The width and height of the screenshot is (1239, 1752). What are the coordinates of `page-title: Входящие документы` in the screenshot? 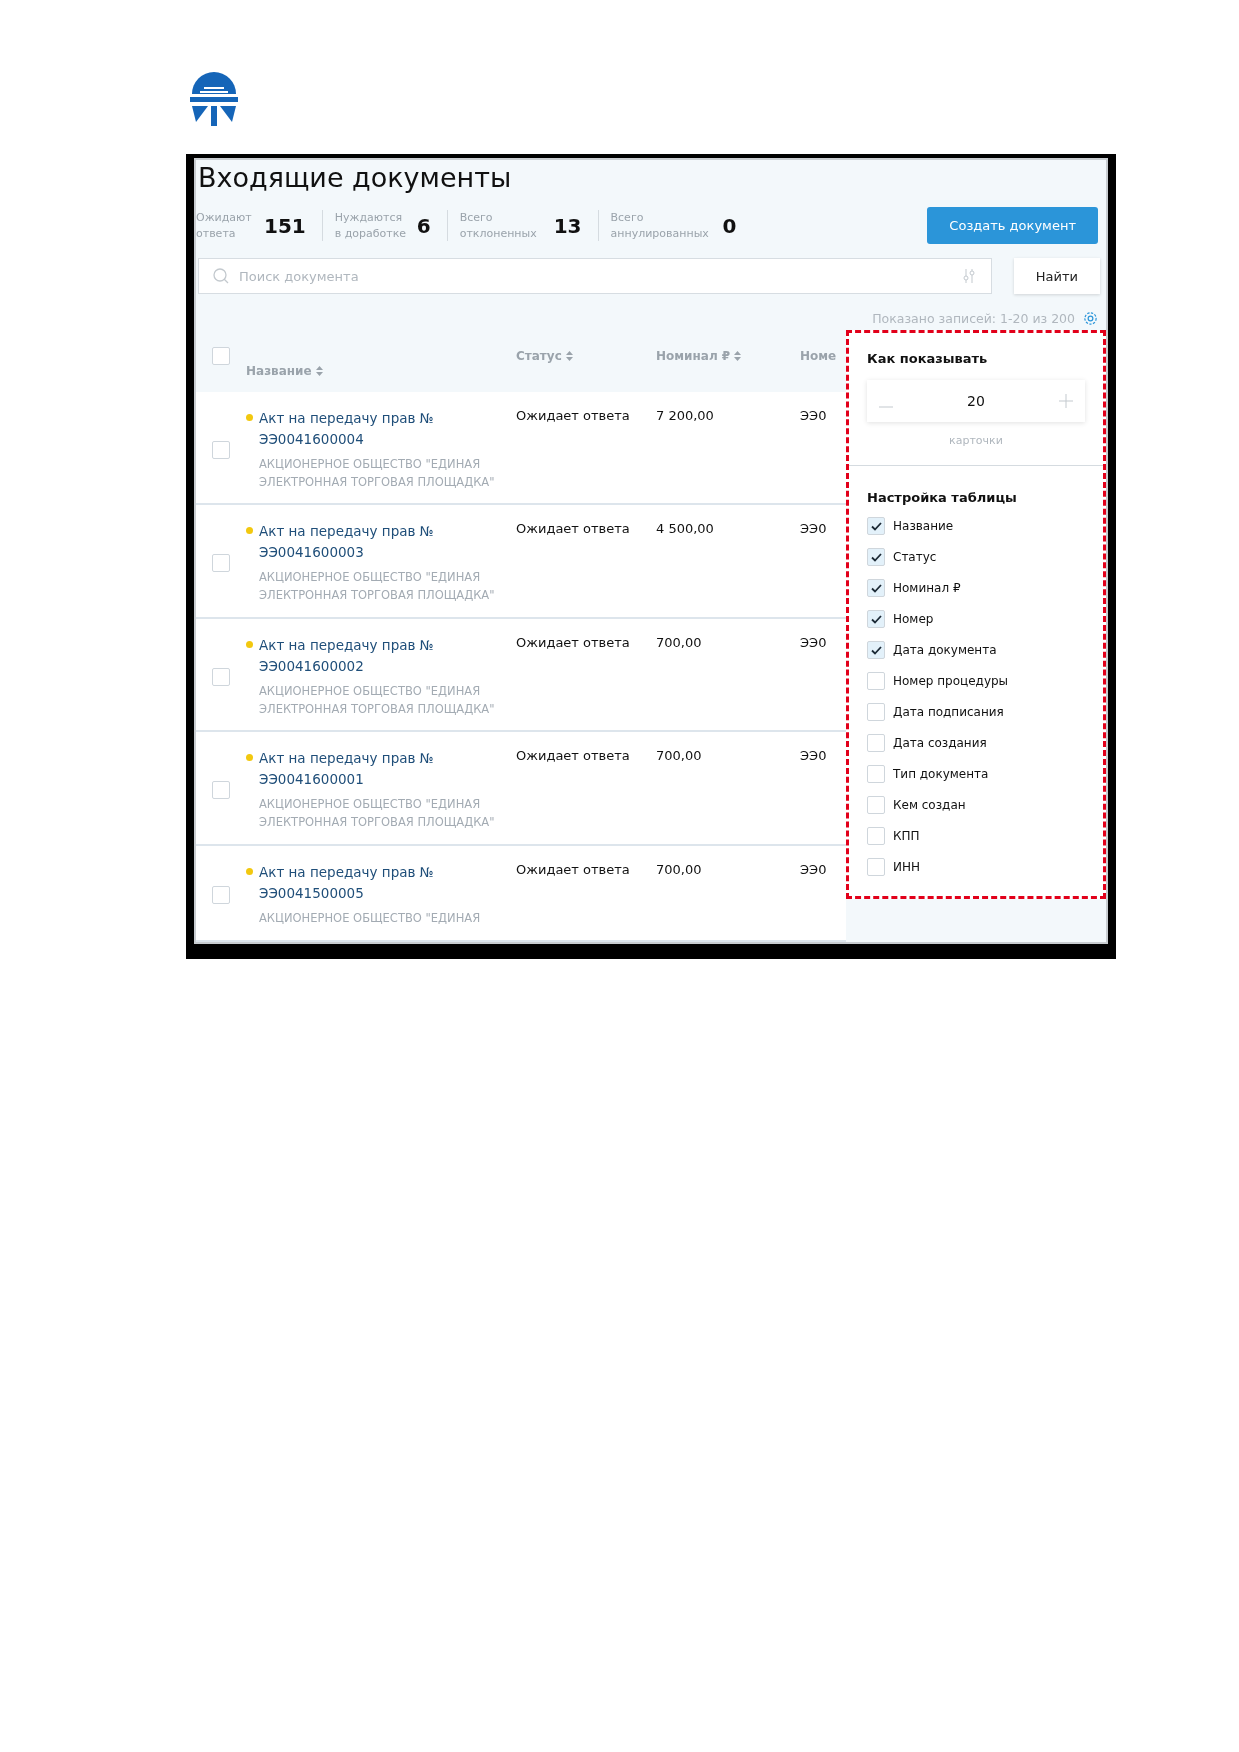 It's located at (355, 177).